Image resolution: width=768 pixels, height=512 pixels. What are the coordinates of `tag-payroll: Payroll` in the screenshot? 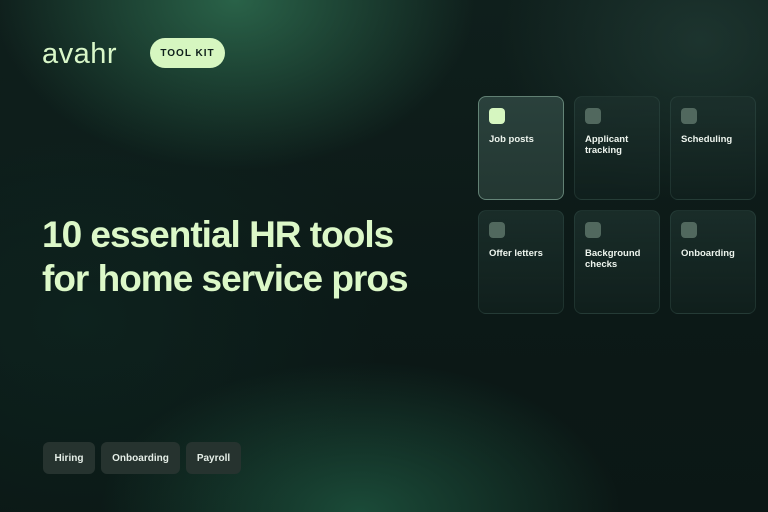 It's located at (213, 458).